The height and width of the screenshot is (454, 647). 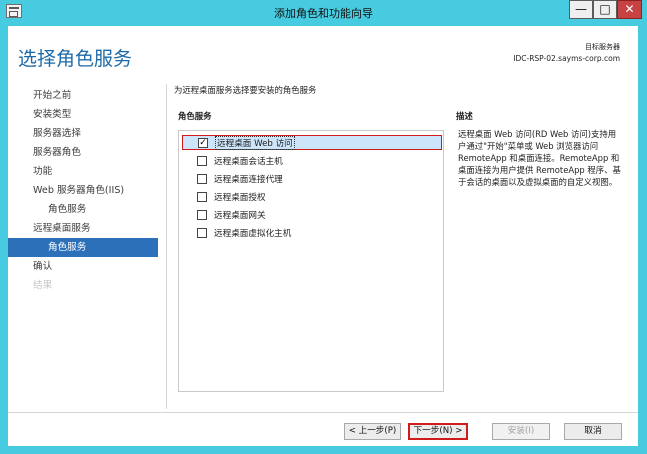 What do you see at coordinates (253, 234) in the screenshot?
I see `role-label: 远程桌面虚拟化主机` at bounding box center [253, 234].